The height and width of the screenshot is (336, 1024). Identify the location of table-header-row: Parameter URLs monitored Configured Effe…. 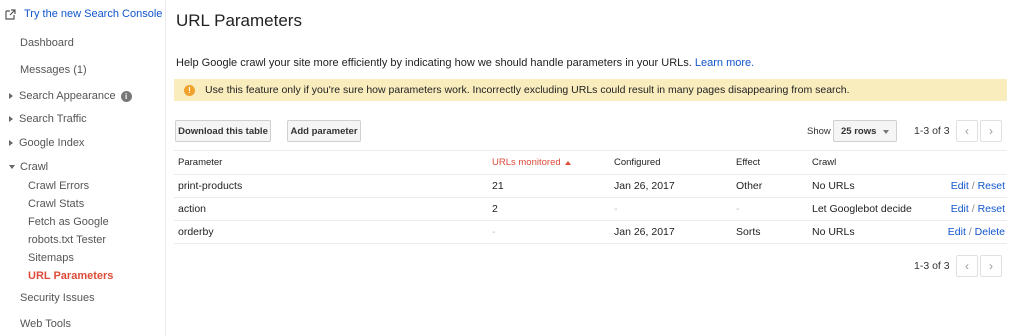
(590, 162).